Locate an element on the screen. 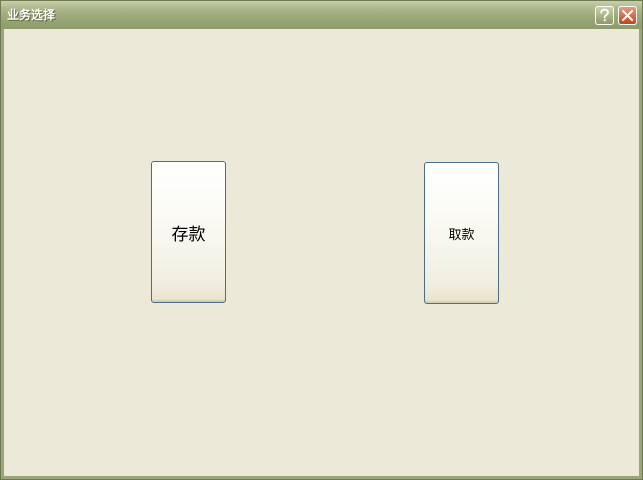  withdraw-button-label: 取款 is located at coordinates (461, 235).